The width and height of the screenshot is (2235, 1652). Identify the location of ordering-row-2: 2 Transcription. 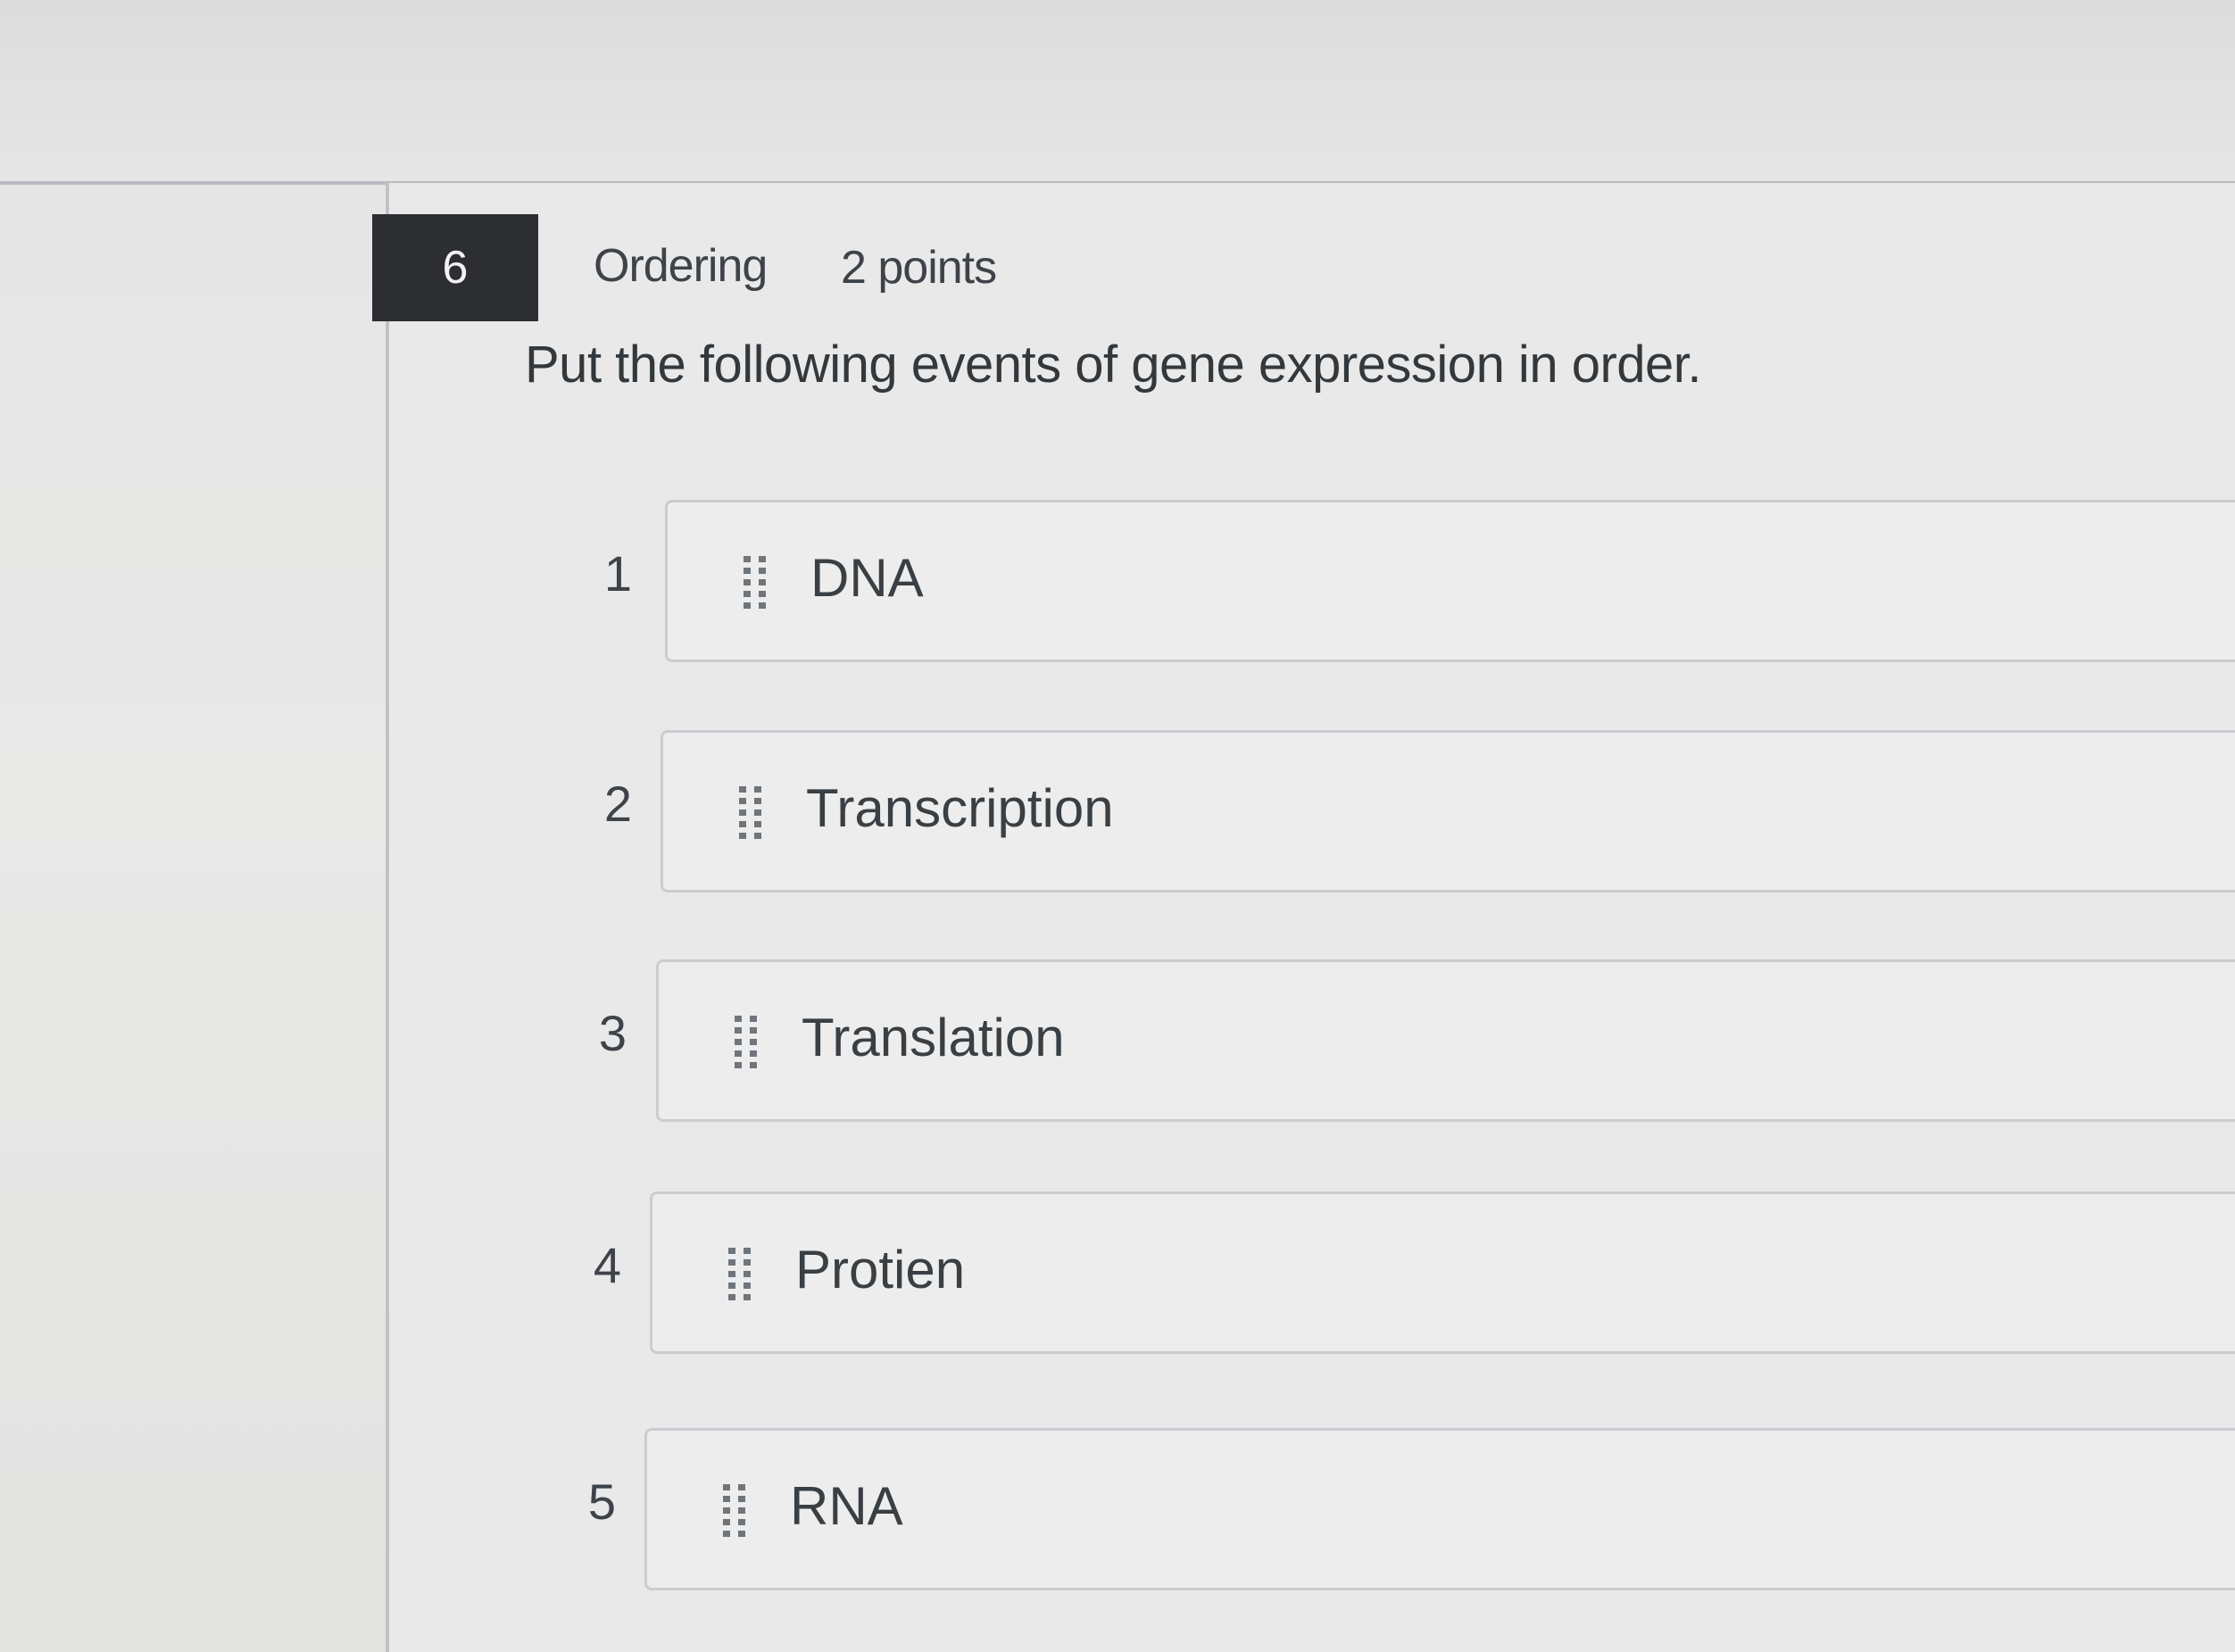
(1385, 811).